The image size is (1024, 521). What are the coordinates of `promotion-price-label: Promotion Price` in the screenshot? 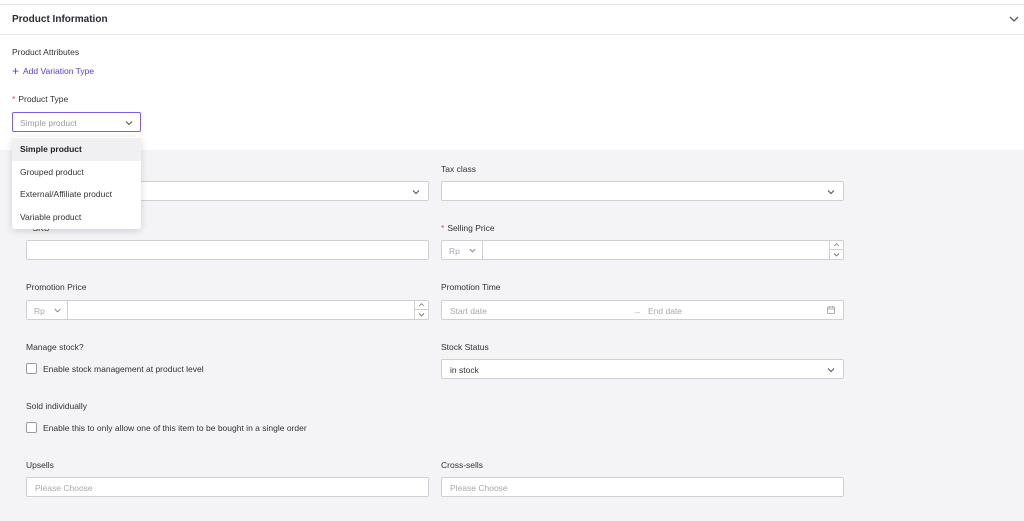 It's located at (56, 287).